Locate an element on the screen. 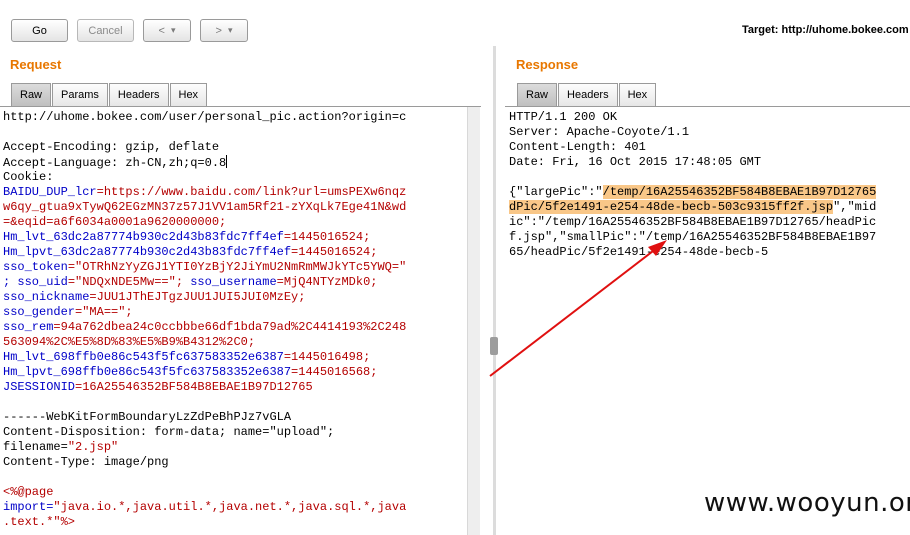  watermark: www.wooyun.org is located at coordinates (807, 503).